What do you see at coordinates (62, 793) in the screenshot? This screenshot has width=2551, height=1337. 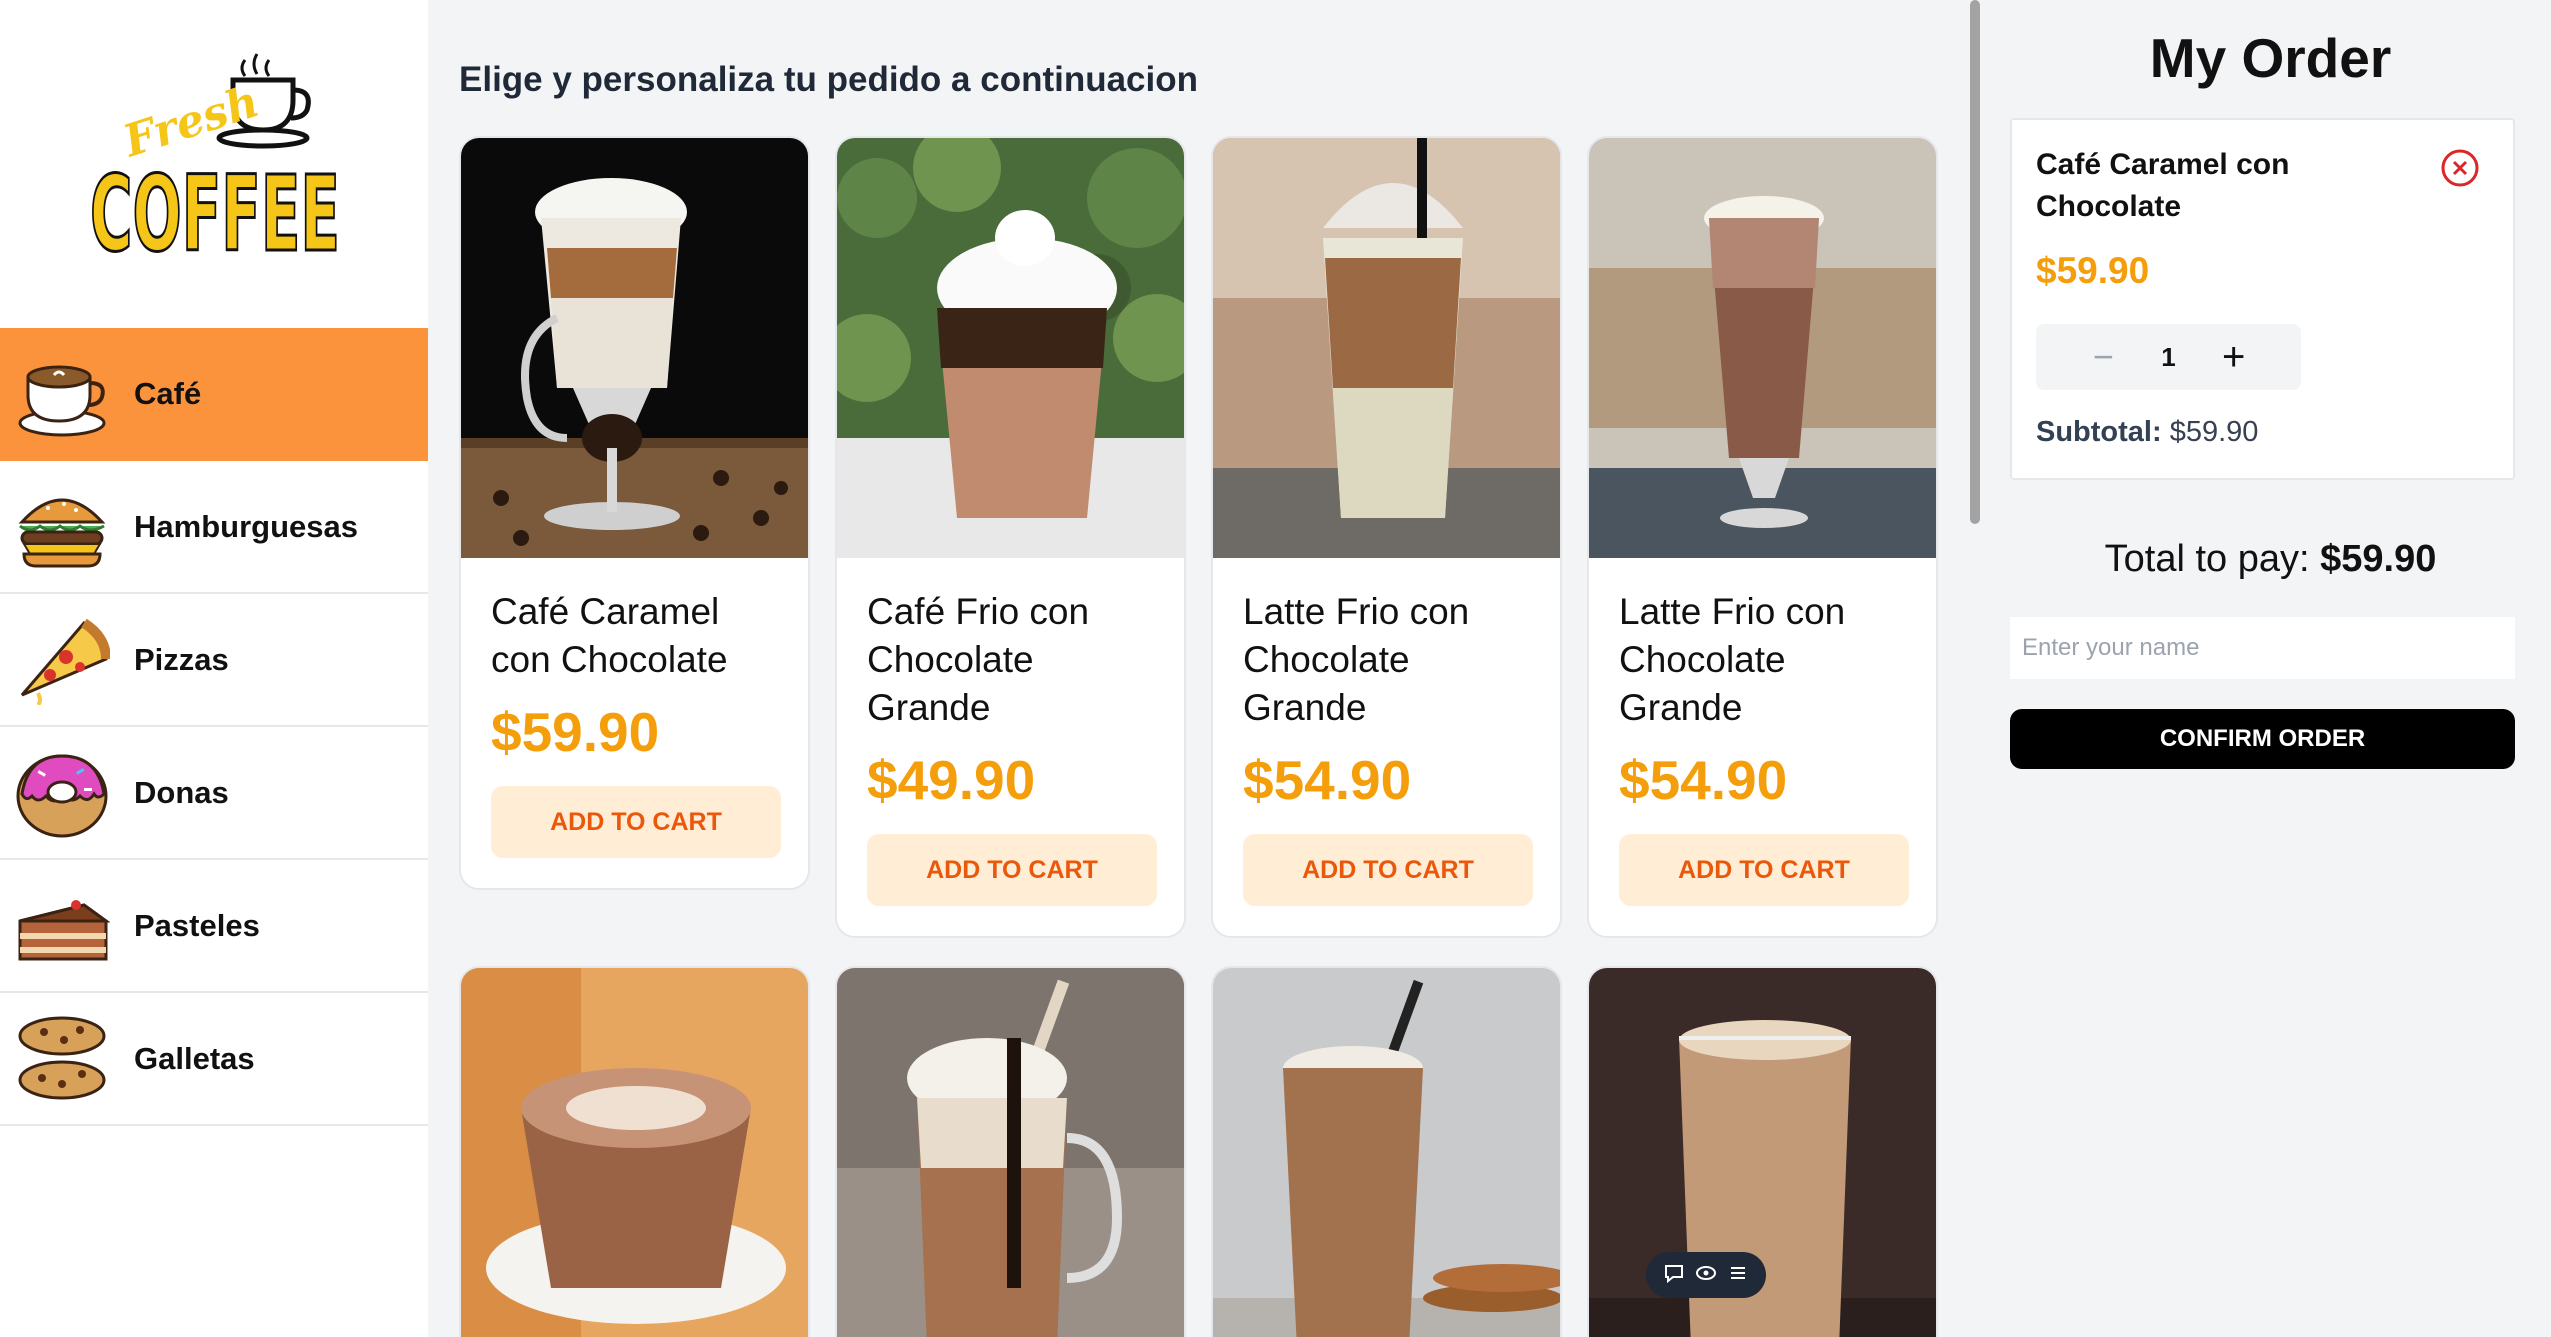 I see `donut-icon` at bounding box center [62, 793].